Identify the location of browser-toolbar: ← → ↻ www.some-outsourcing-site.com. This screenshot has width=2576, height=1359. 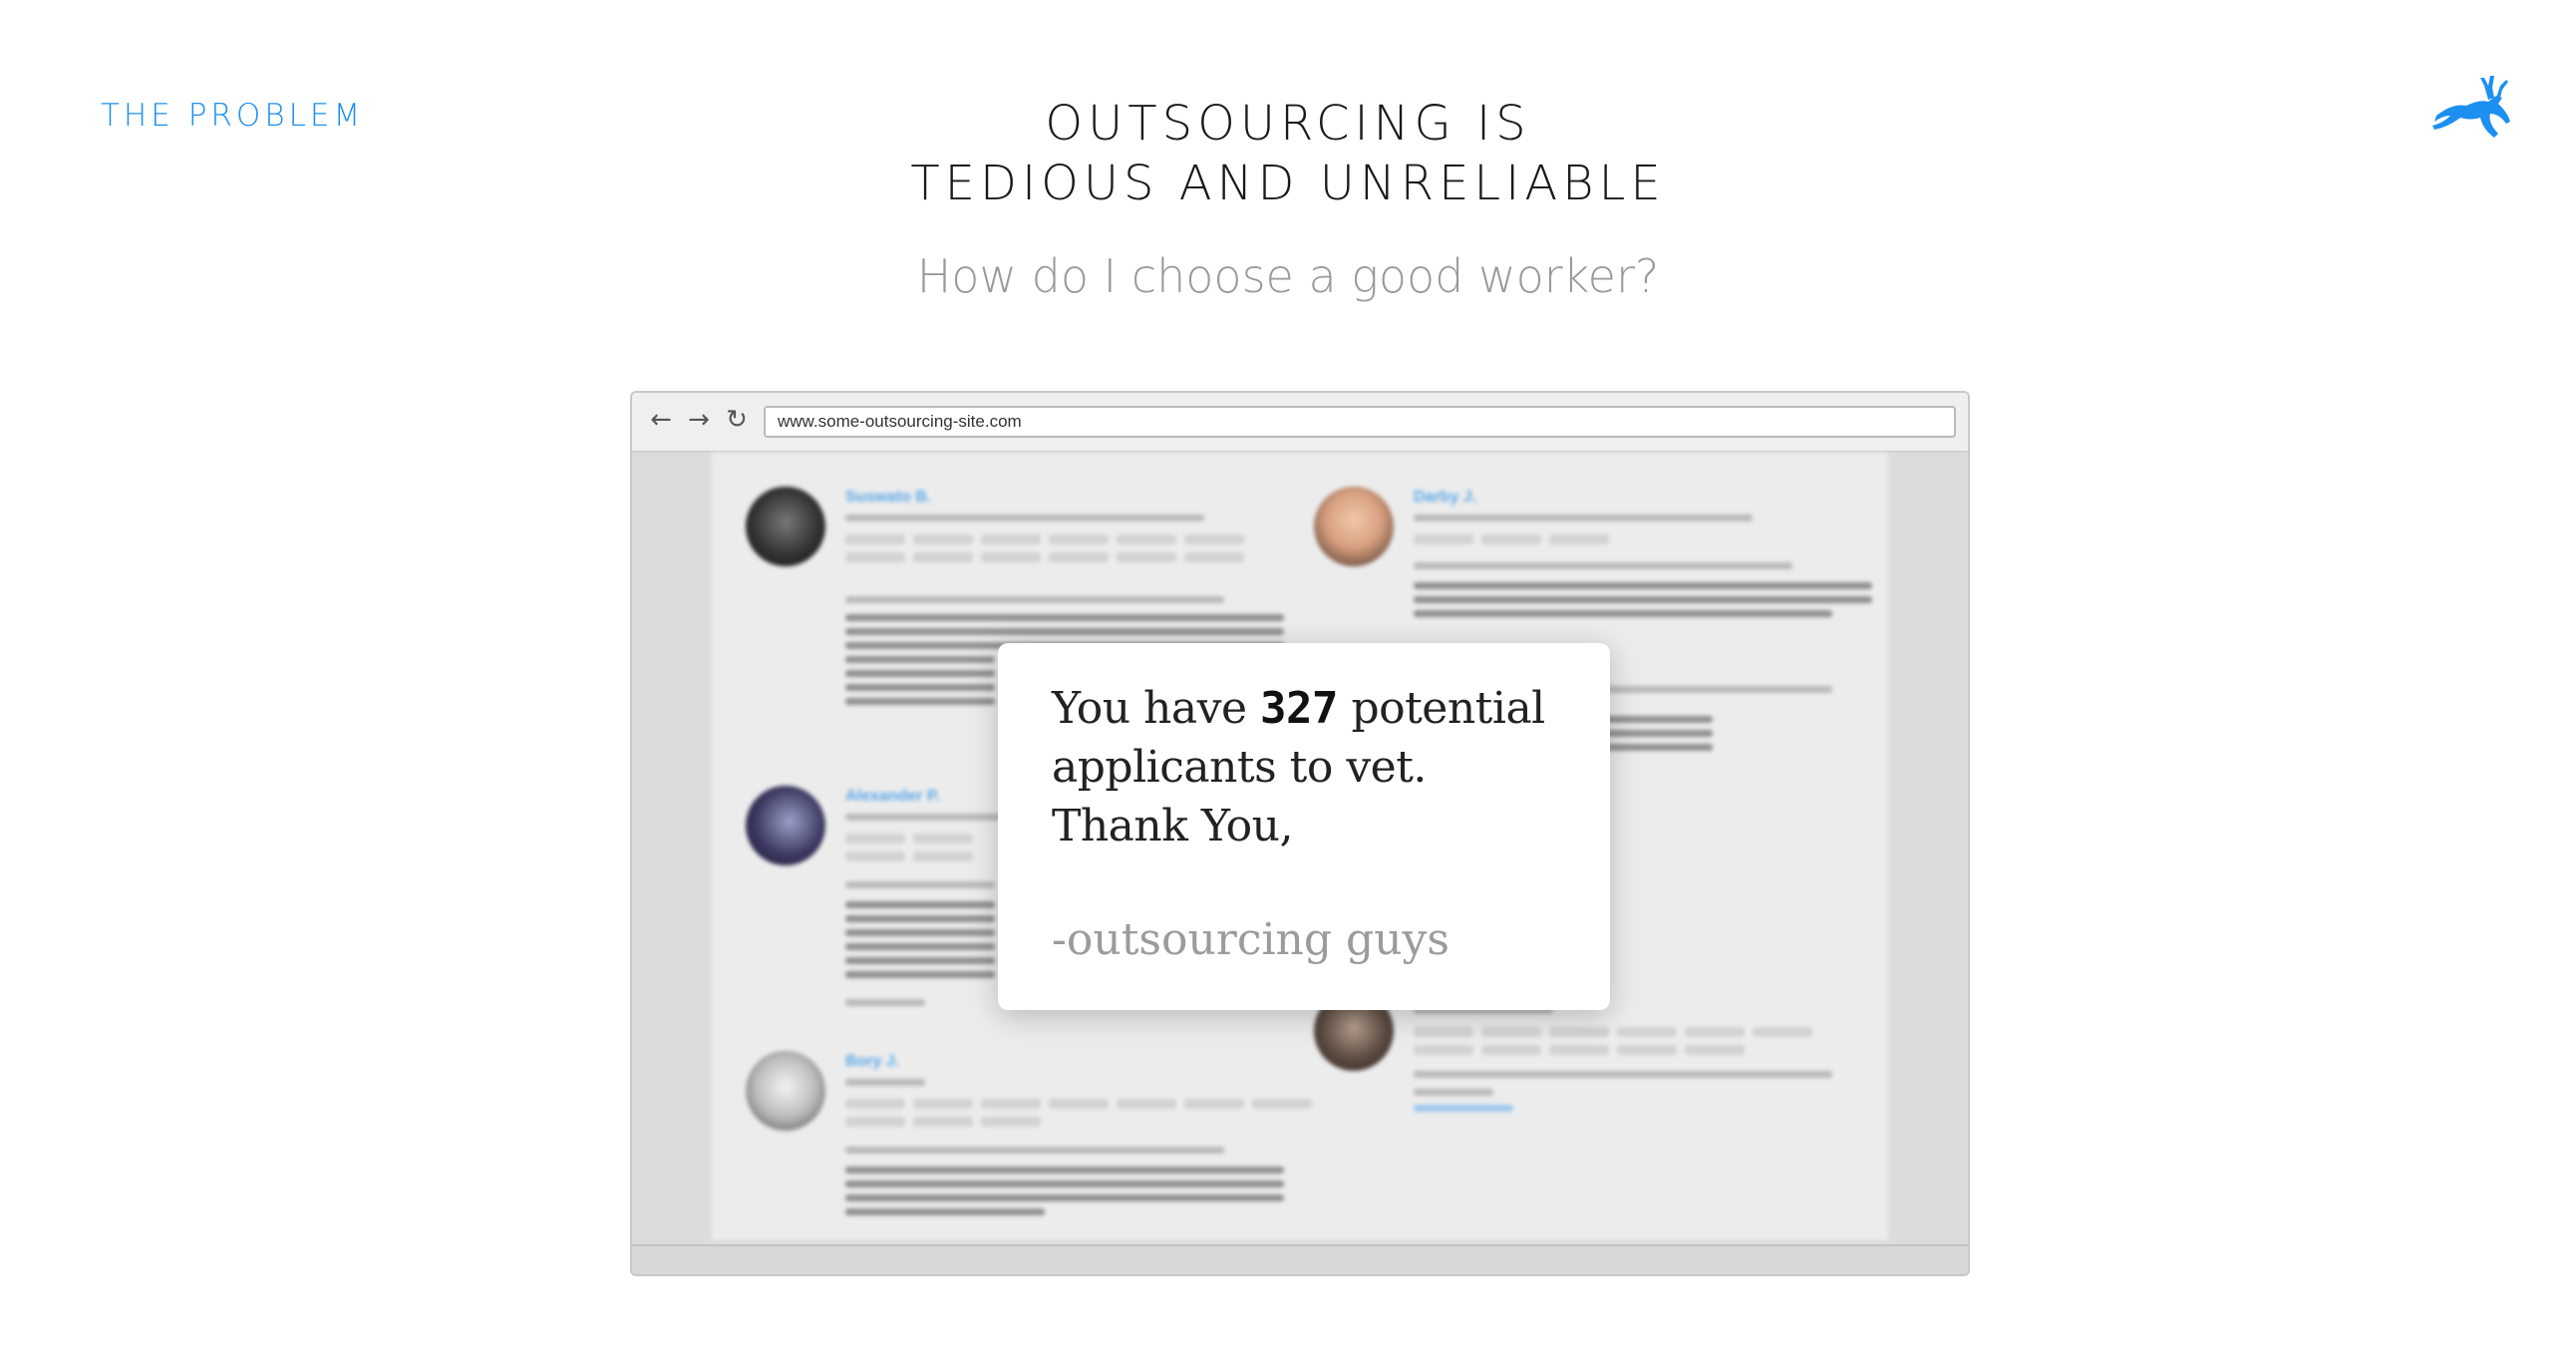
(1300, 423).